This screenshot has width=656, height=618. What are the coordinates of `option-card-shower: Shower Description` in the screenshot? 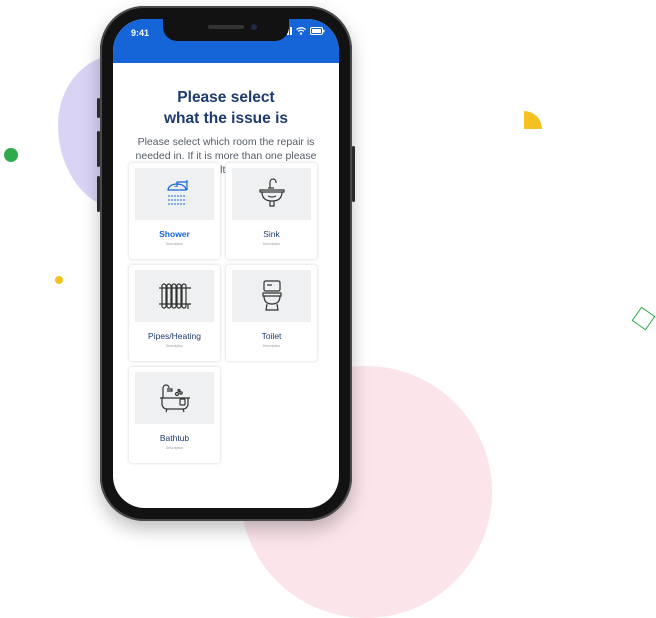 It's located at (174, 211).